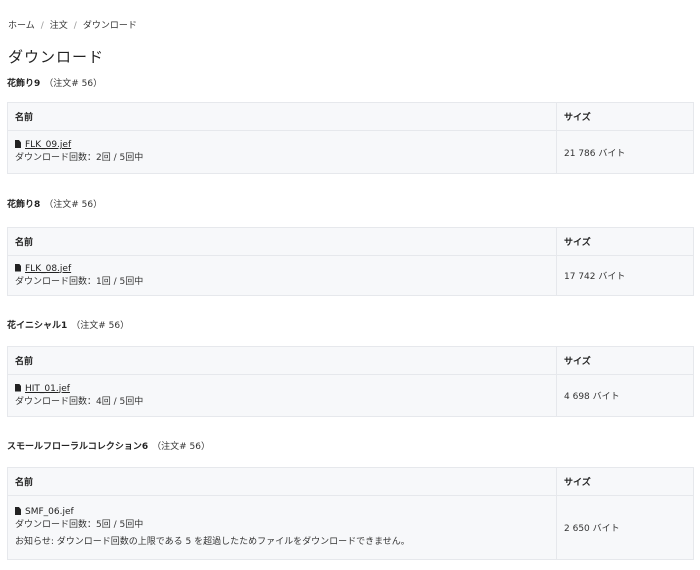 The image size is (700, 570). I want to click on file-download-link: FLK_08.jef, so click(48, 269).